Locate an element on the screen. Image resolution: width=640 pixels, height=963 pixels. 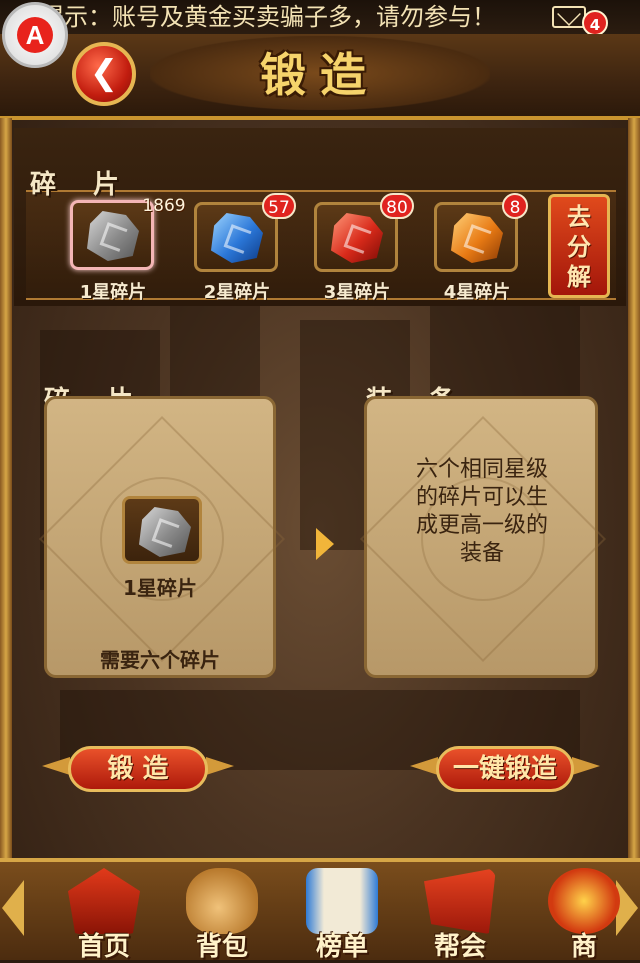
back-arrow-icon: ❮ is located at coordinates (104, 73).